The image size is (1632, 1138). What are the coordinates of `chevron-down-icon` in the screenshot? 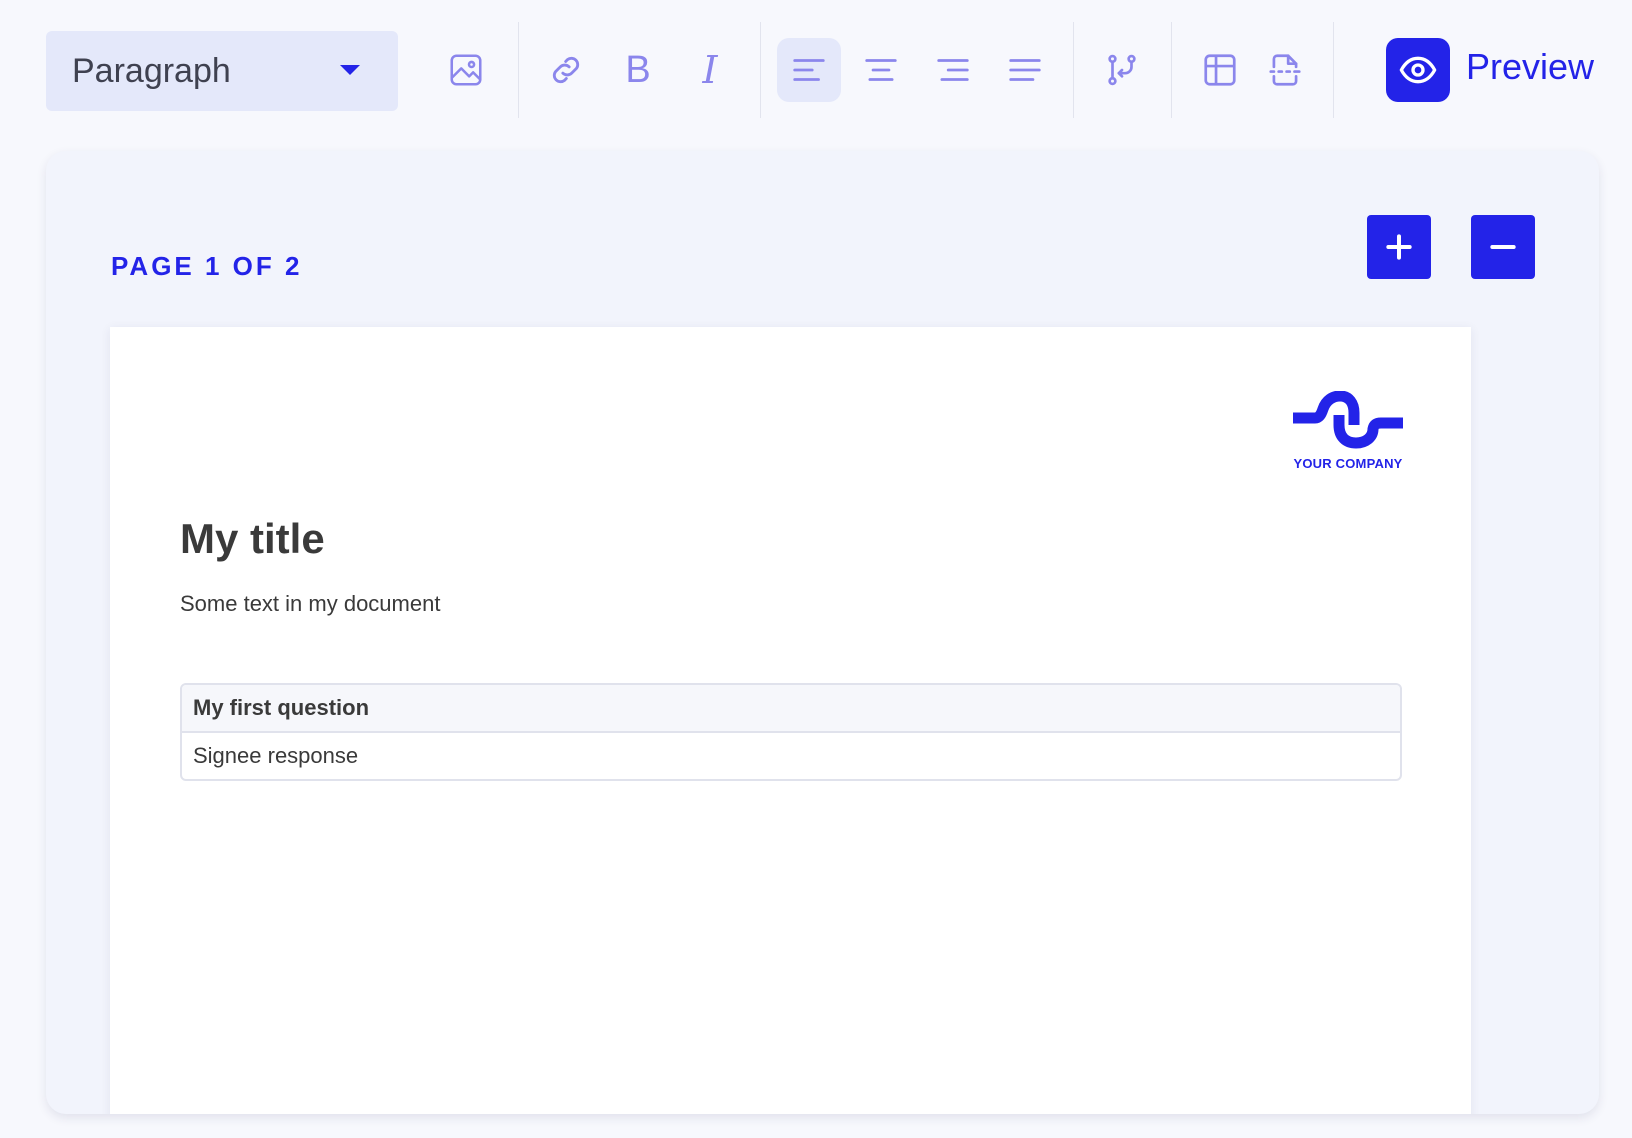 It's located at (350, 70).